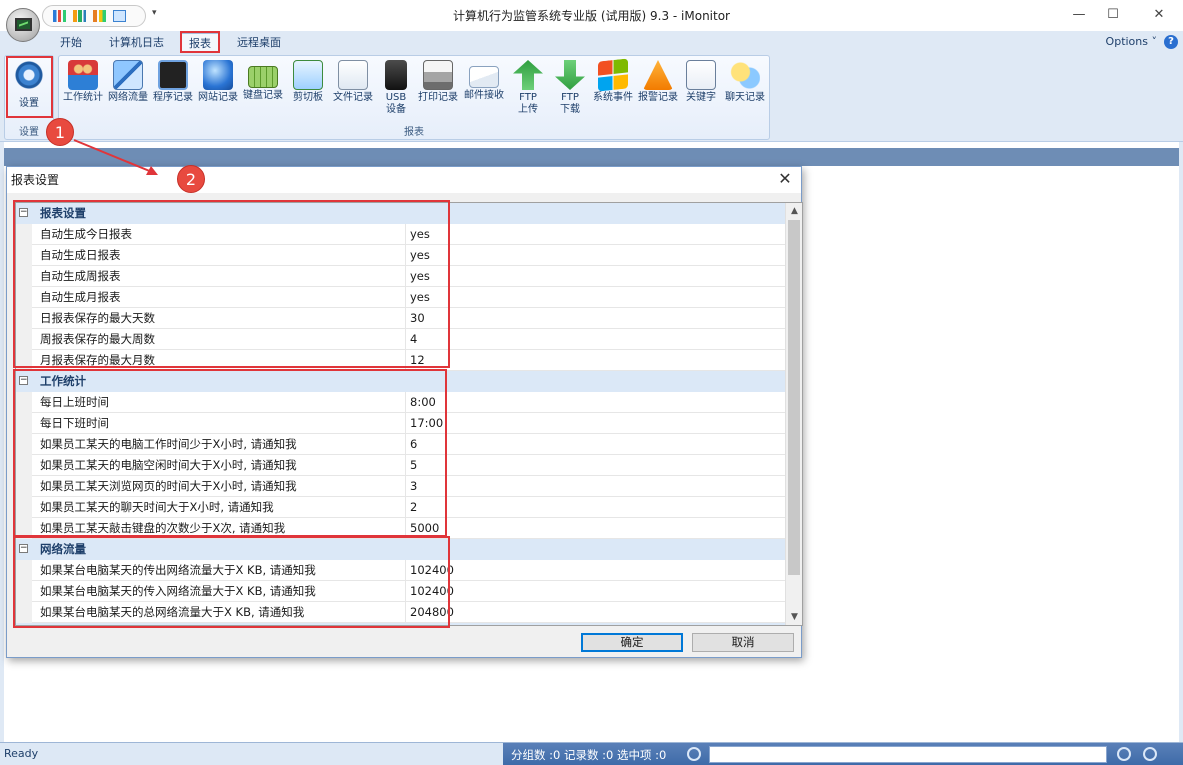  What do you see at coordinates (231, 284) in the screenshot?
I see `highlight-report-settings` at bounding box center [231, 284].